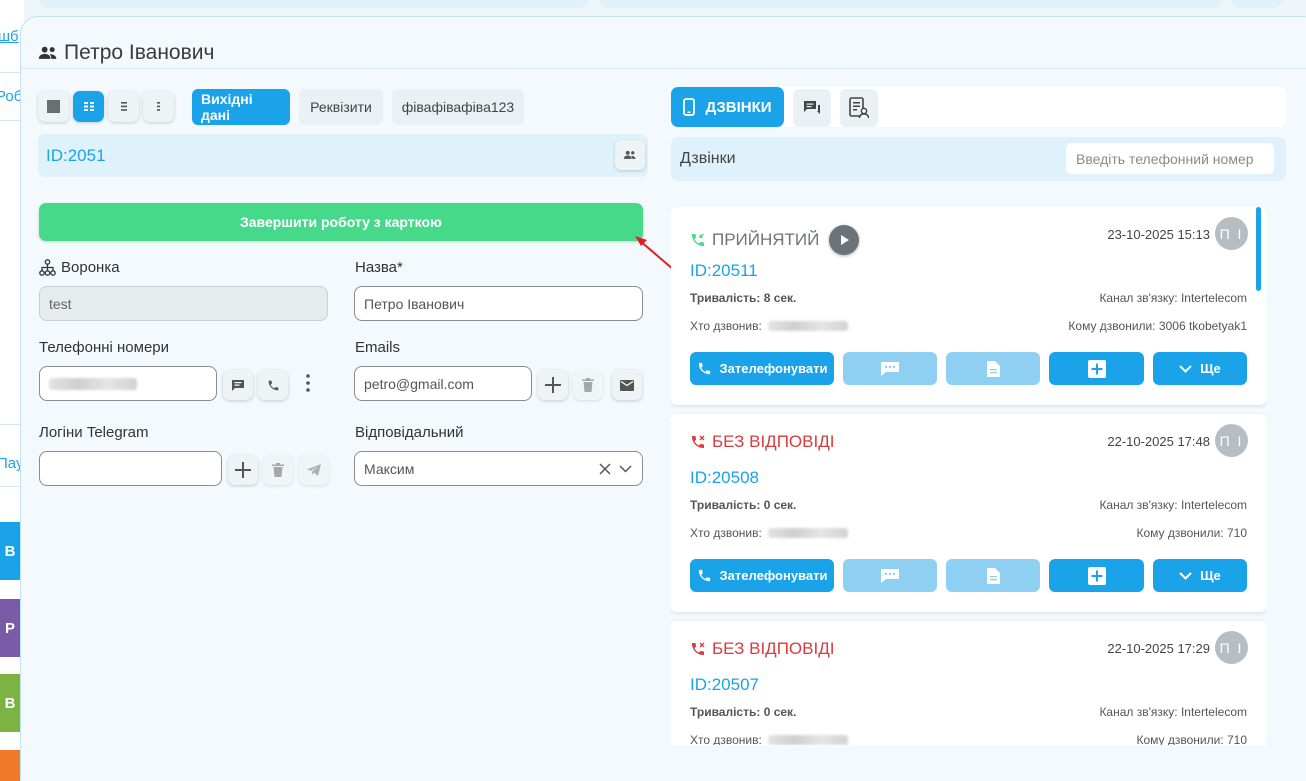  What do you see at coordinates (698, 239) in the screenshot?
I see `incoming-call-icon` at bounding box center [698, 239].